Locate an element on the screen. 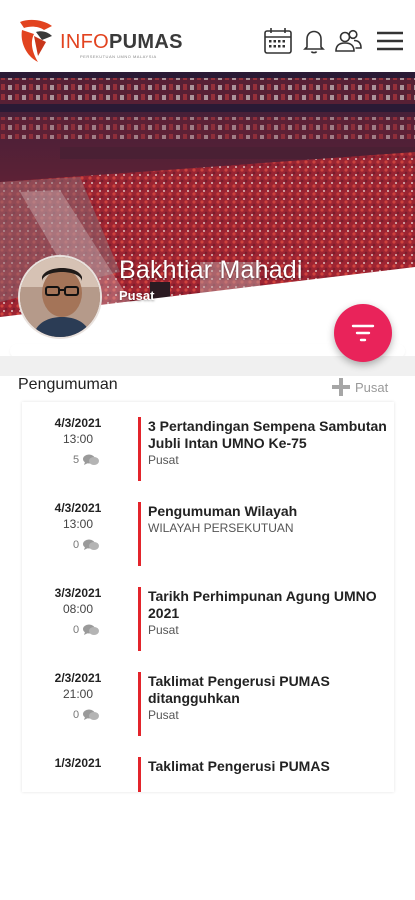 Image resolution: width=415 pixels, height=900 pixels. item-subtitle: WILAYAH PERSEKUTUAN is located at coordinates (221, 528).